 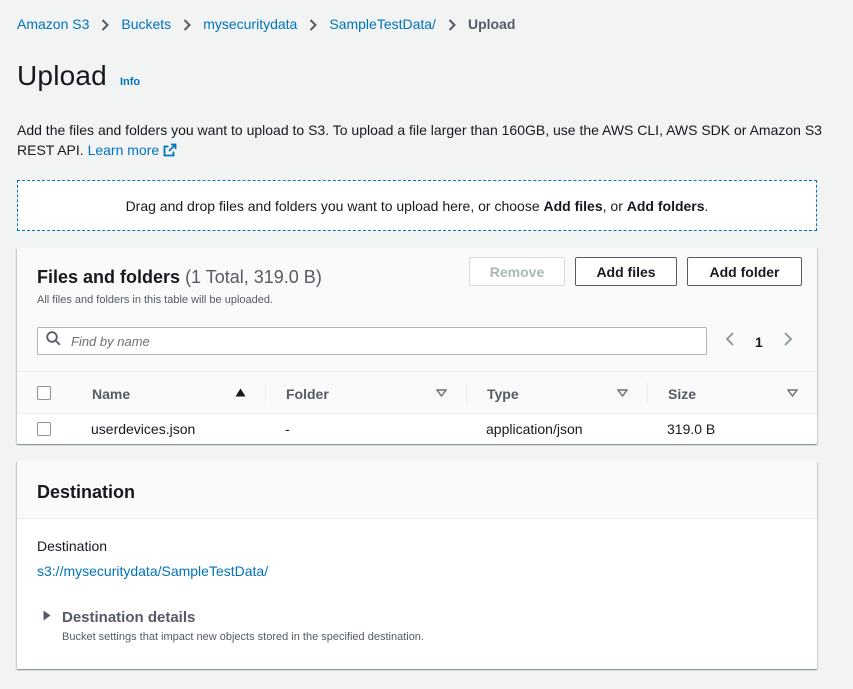 I want to click on search-input, so click(x=371, y=341).